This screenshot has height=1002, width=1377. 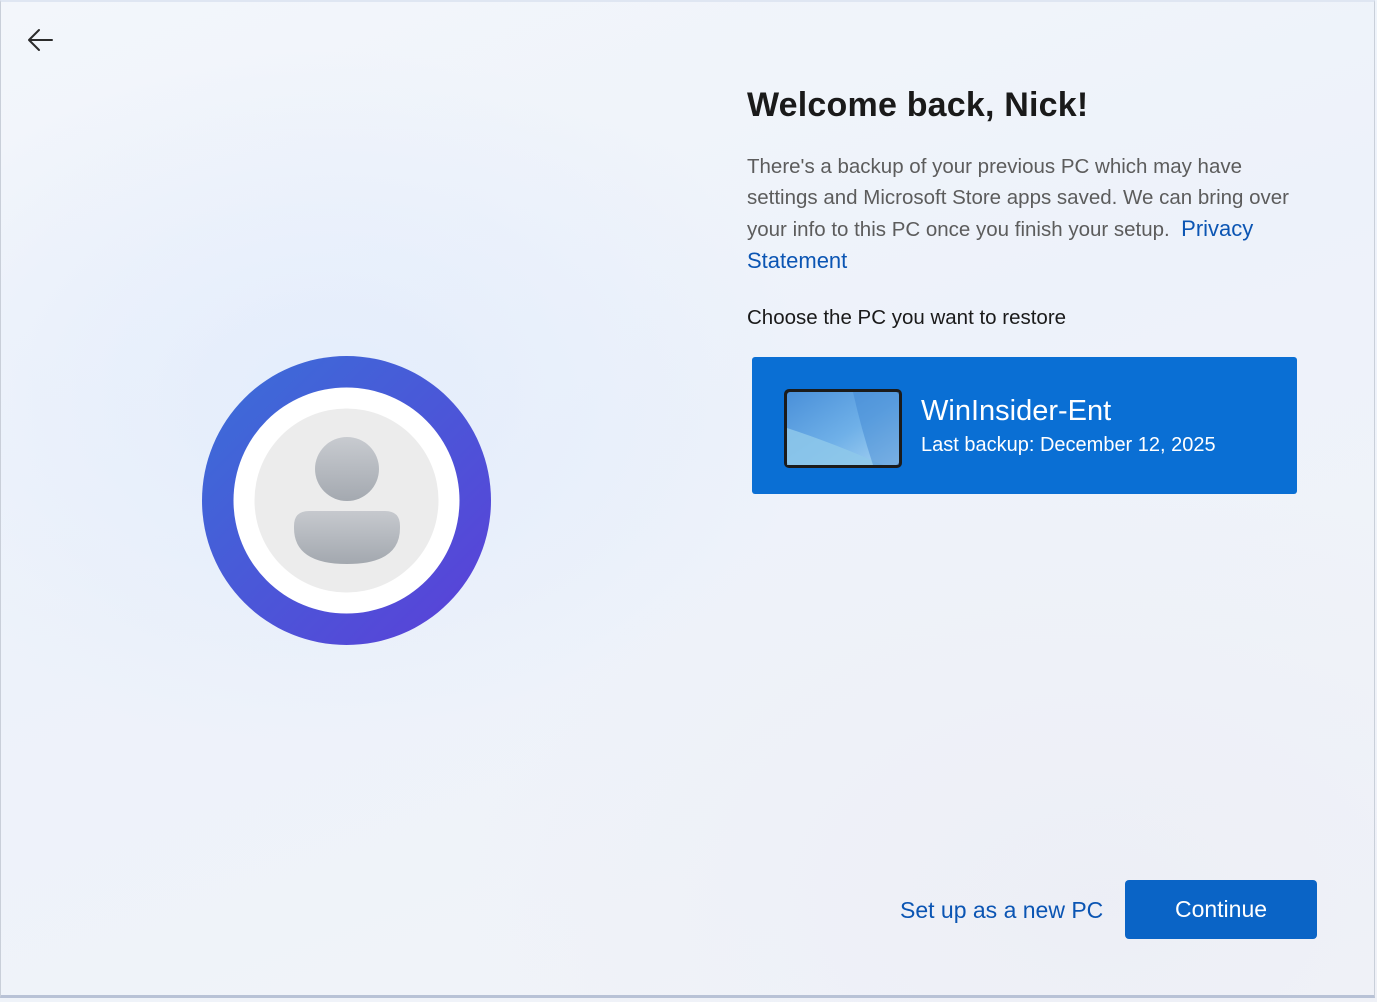 What do you see at coordinates (1068, 445) in the screenshot?
I see `pc-last-backup: Last backup: December 12, 2025` at bounding box center [1068, 445].